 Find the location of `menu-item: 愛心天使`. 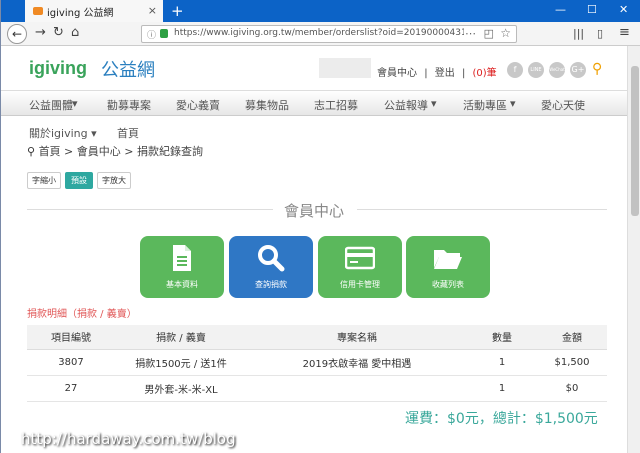

menu-item: 愛心天使 is located at coordinates (563, 105).